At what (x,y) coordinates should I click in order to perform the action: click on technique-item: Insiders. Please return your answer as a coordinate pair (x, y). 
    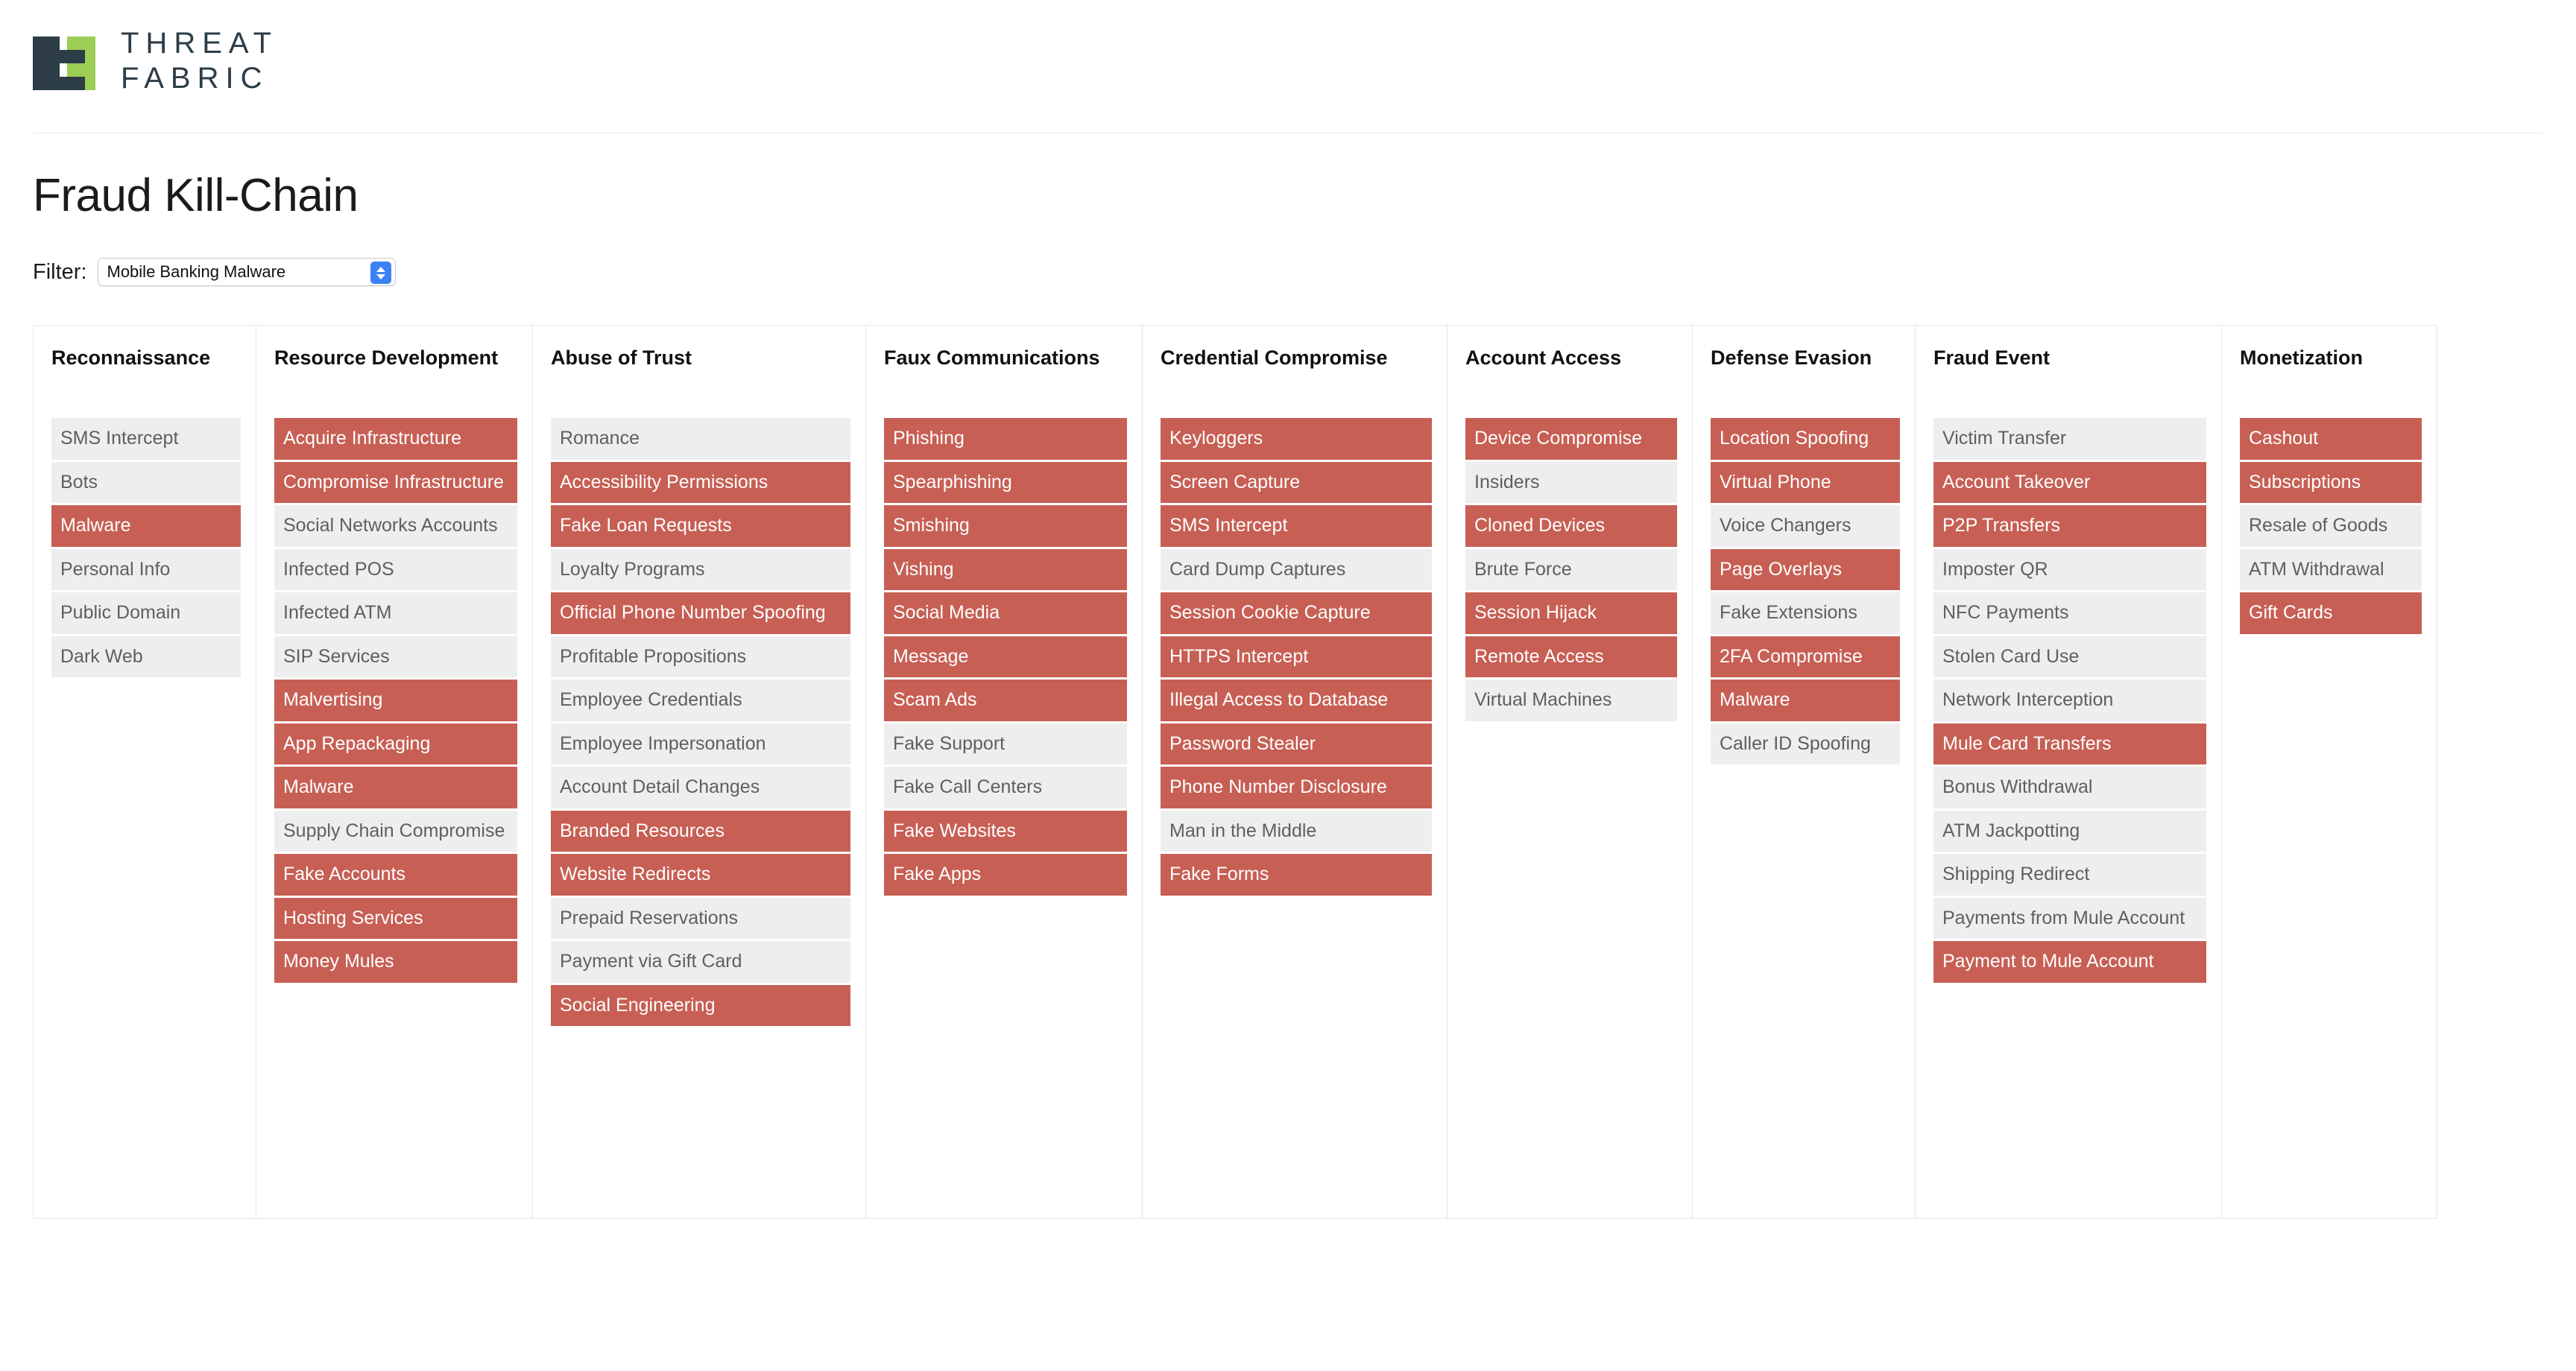
    Looking at the image, I should click on (1571, 482).